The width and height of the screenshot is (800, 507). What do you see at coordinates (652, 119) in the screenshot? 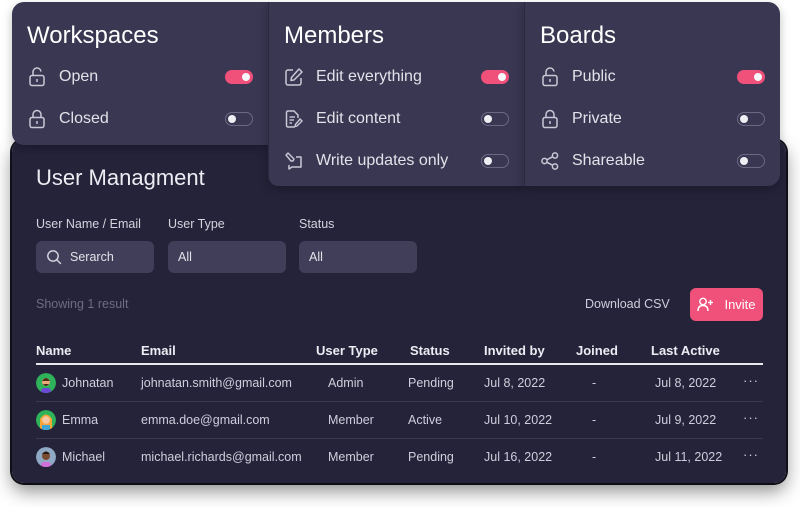
I see `permission-row-private: Private` at bounding box center [652, 119].